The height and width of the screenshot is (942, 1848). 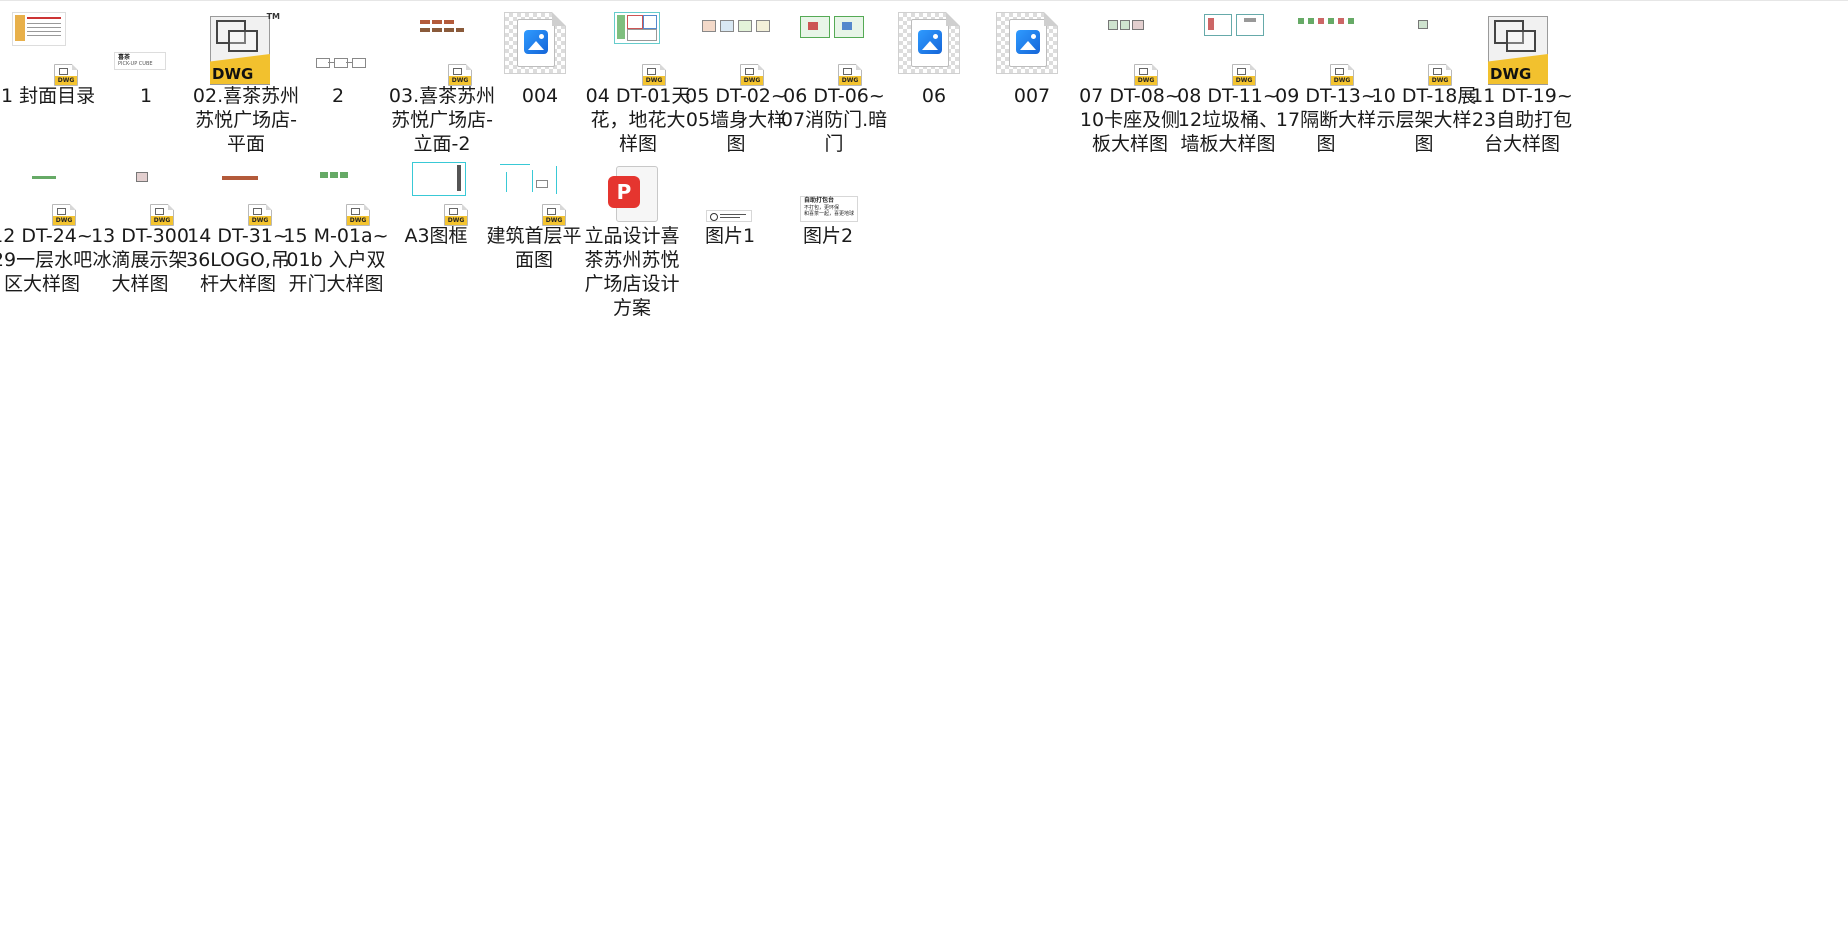 What do you see at coordinates (338, 47) in the screenshot?
I see `file-thumbnail` at bounding box center [338, 47].